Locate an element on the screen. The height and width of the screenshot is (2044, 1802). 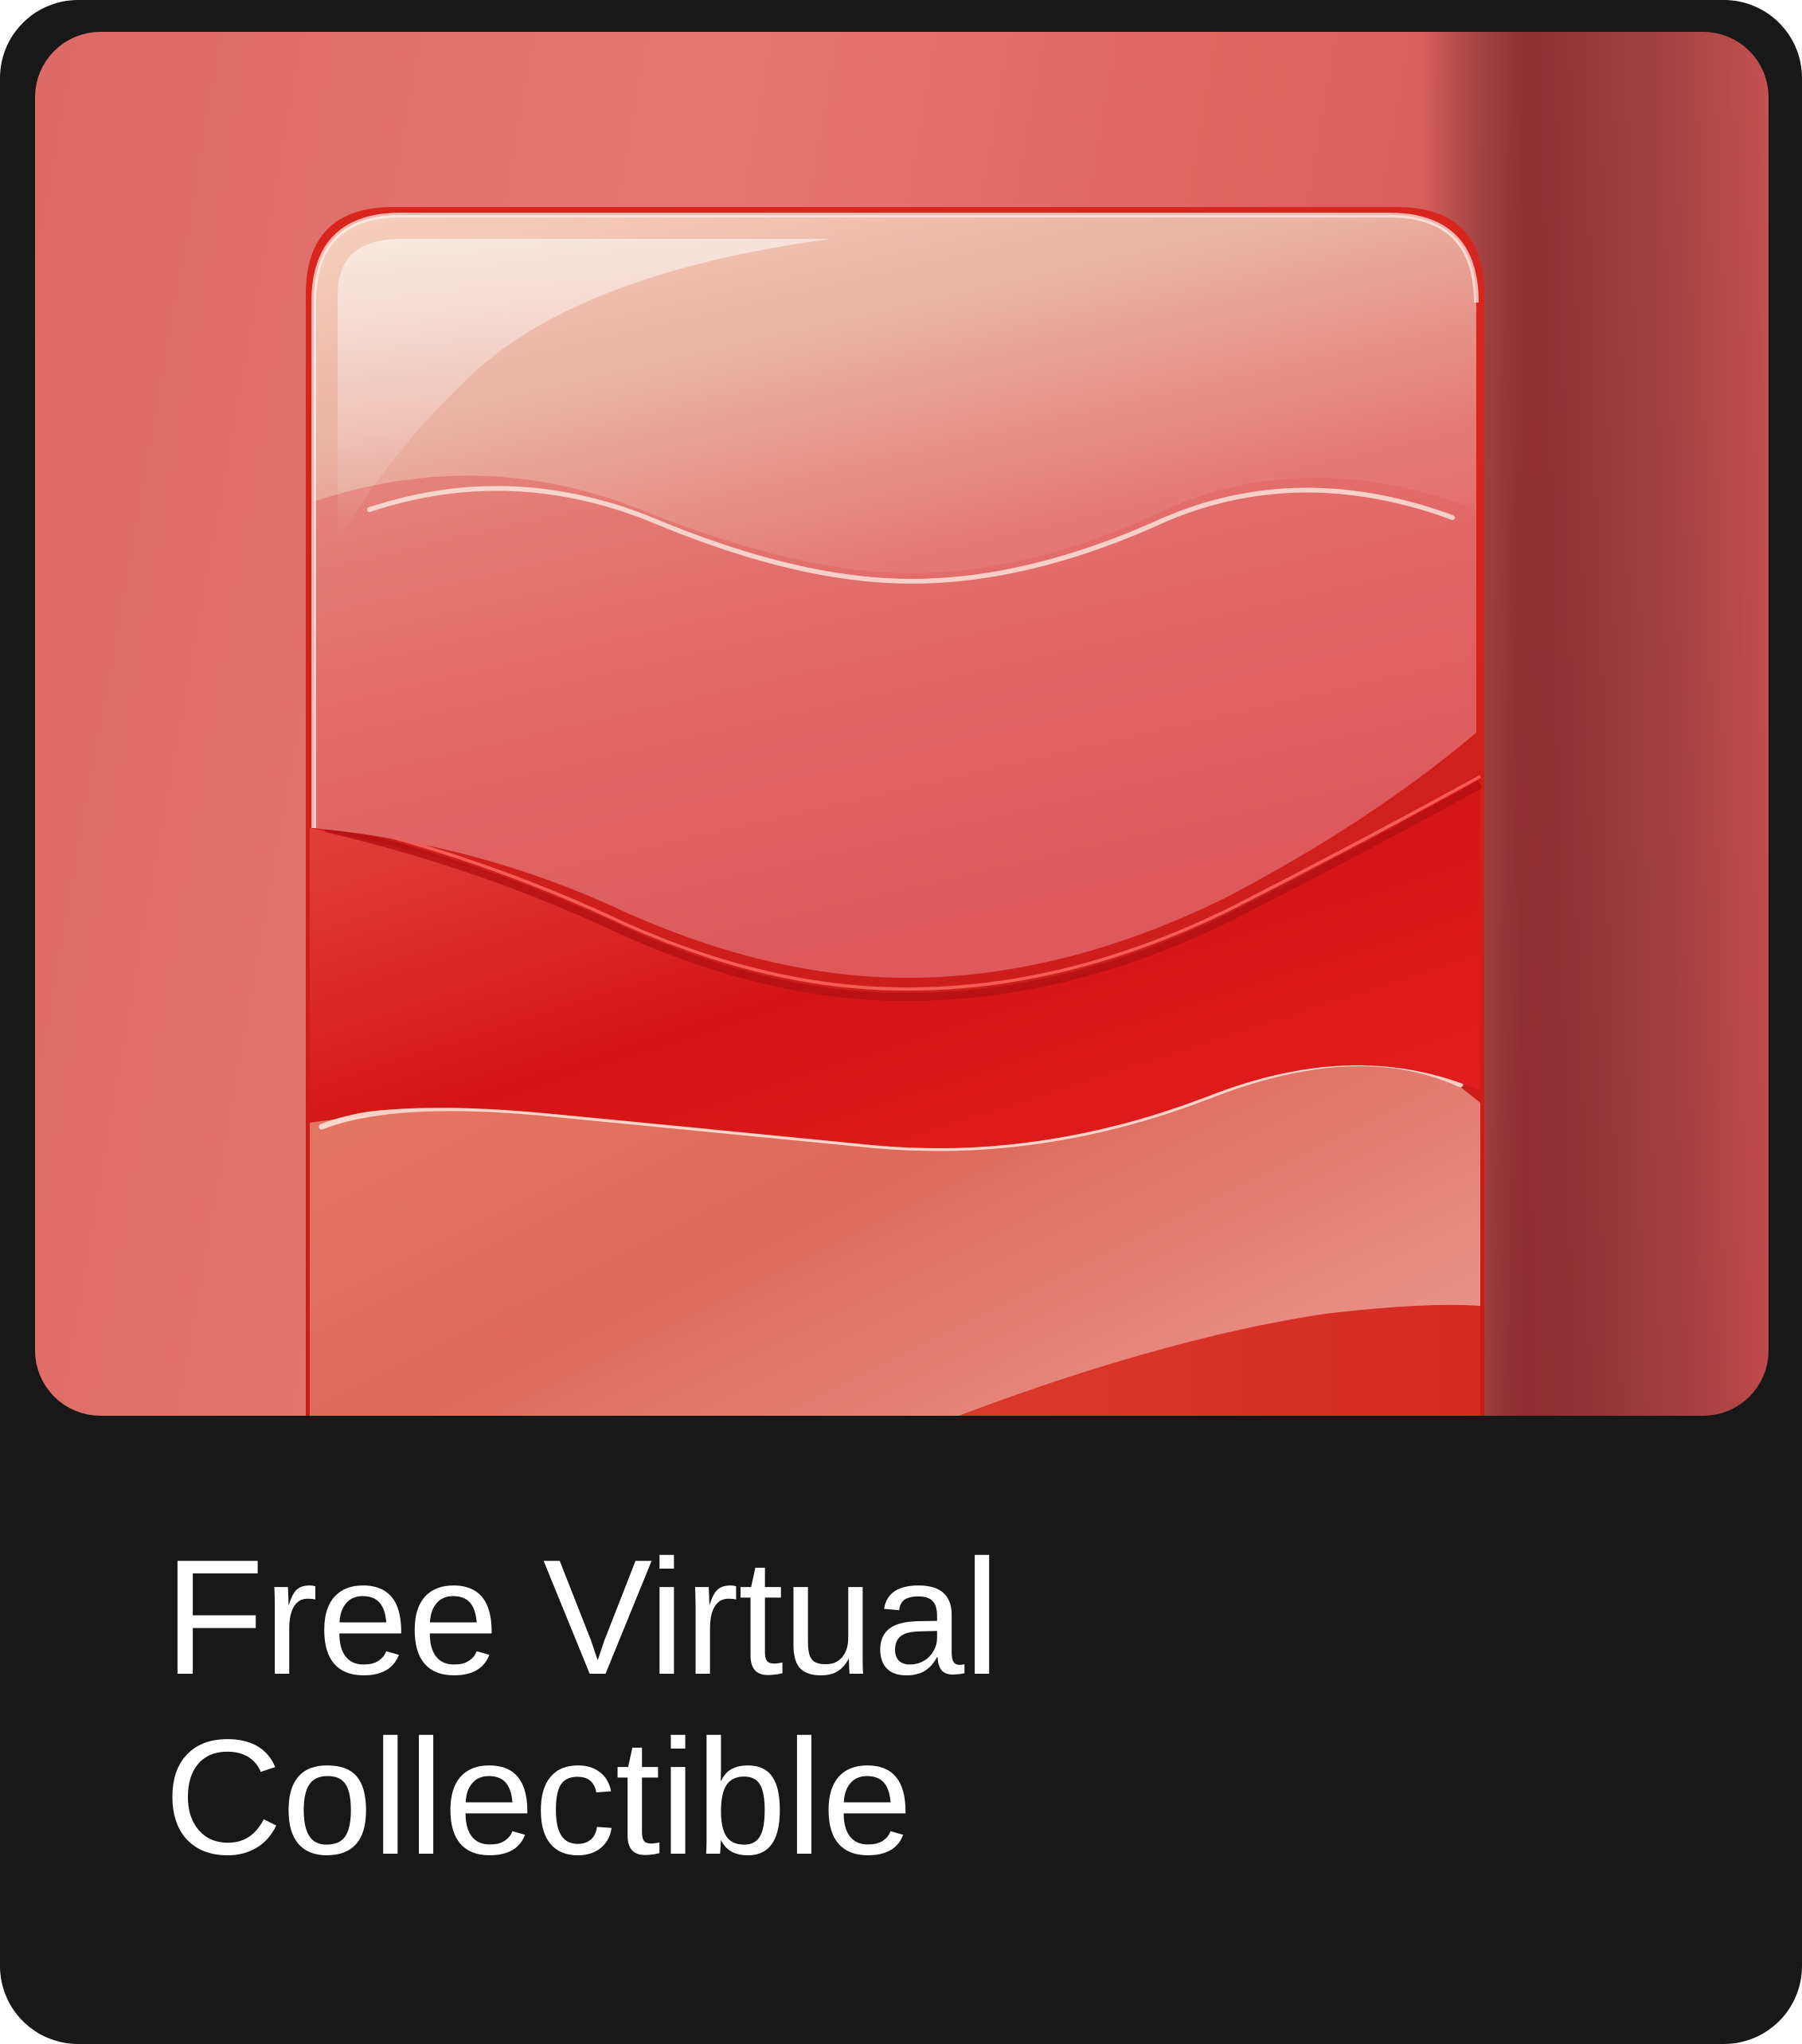
collectible-title: Free Virtual Collectible is located at coordinates (921, 1707).